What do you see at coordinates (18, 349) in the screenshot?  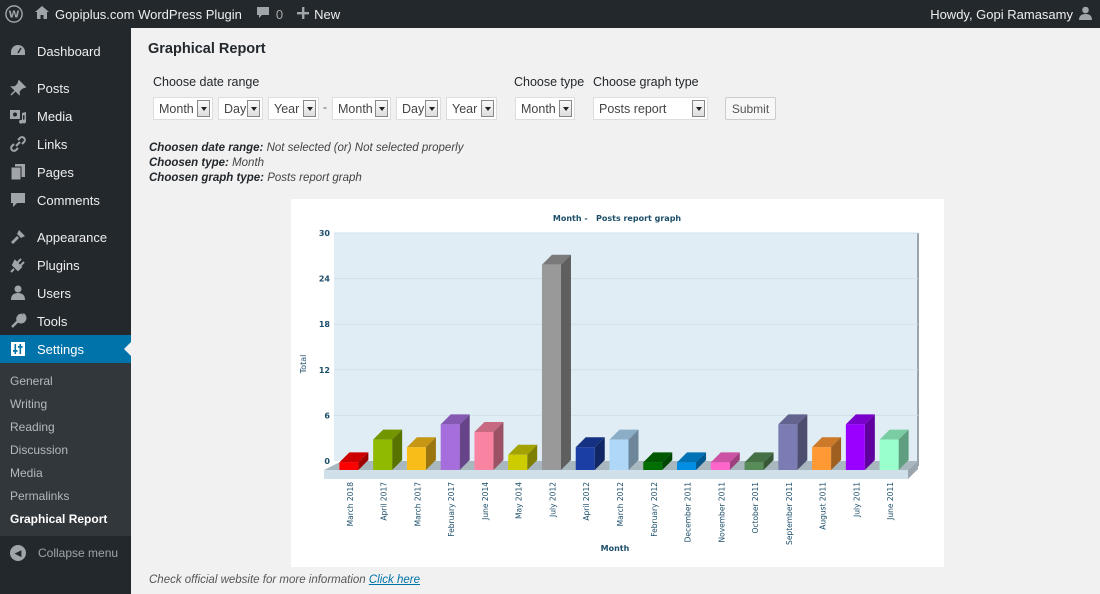 I see `settings-icon` at bounding box center [18, 349].